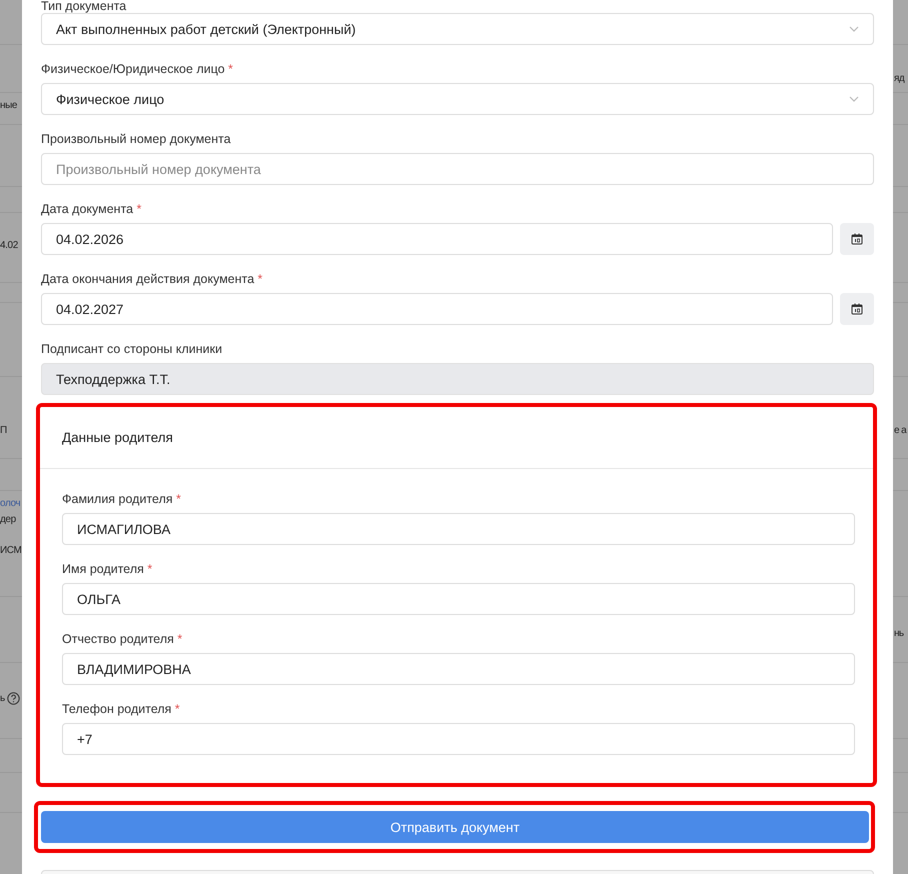  I want to click on date-field: 04.02.2026, so click(437, 239).